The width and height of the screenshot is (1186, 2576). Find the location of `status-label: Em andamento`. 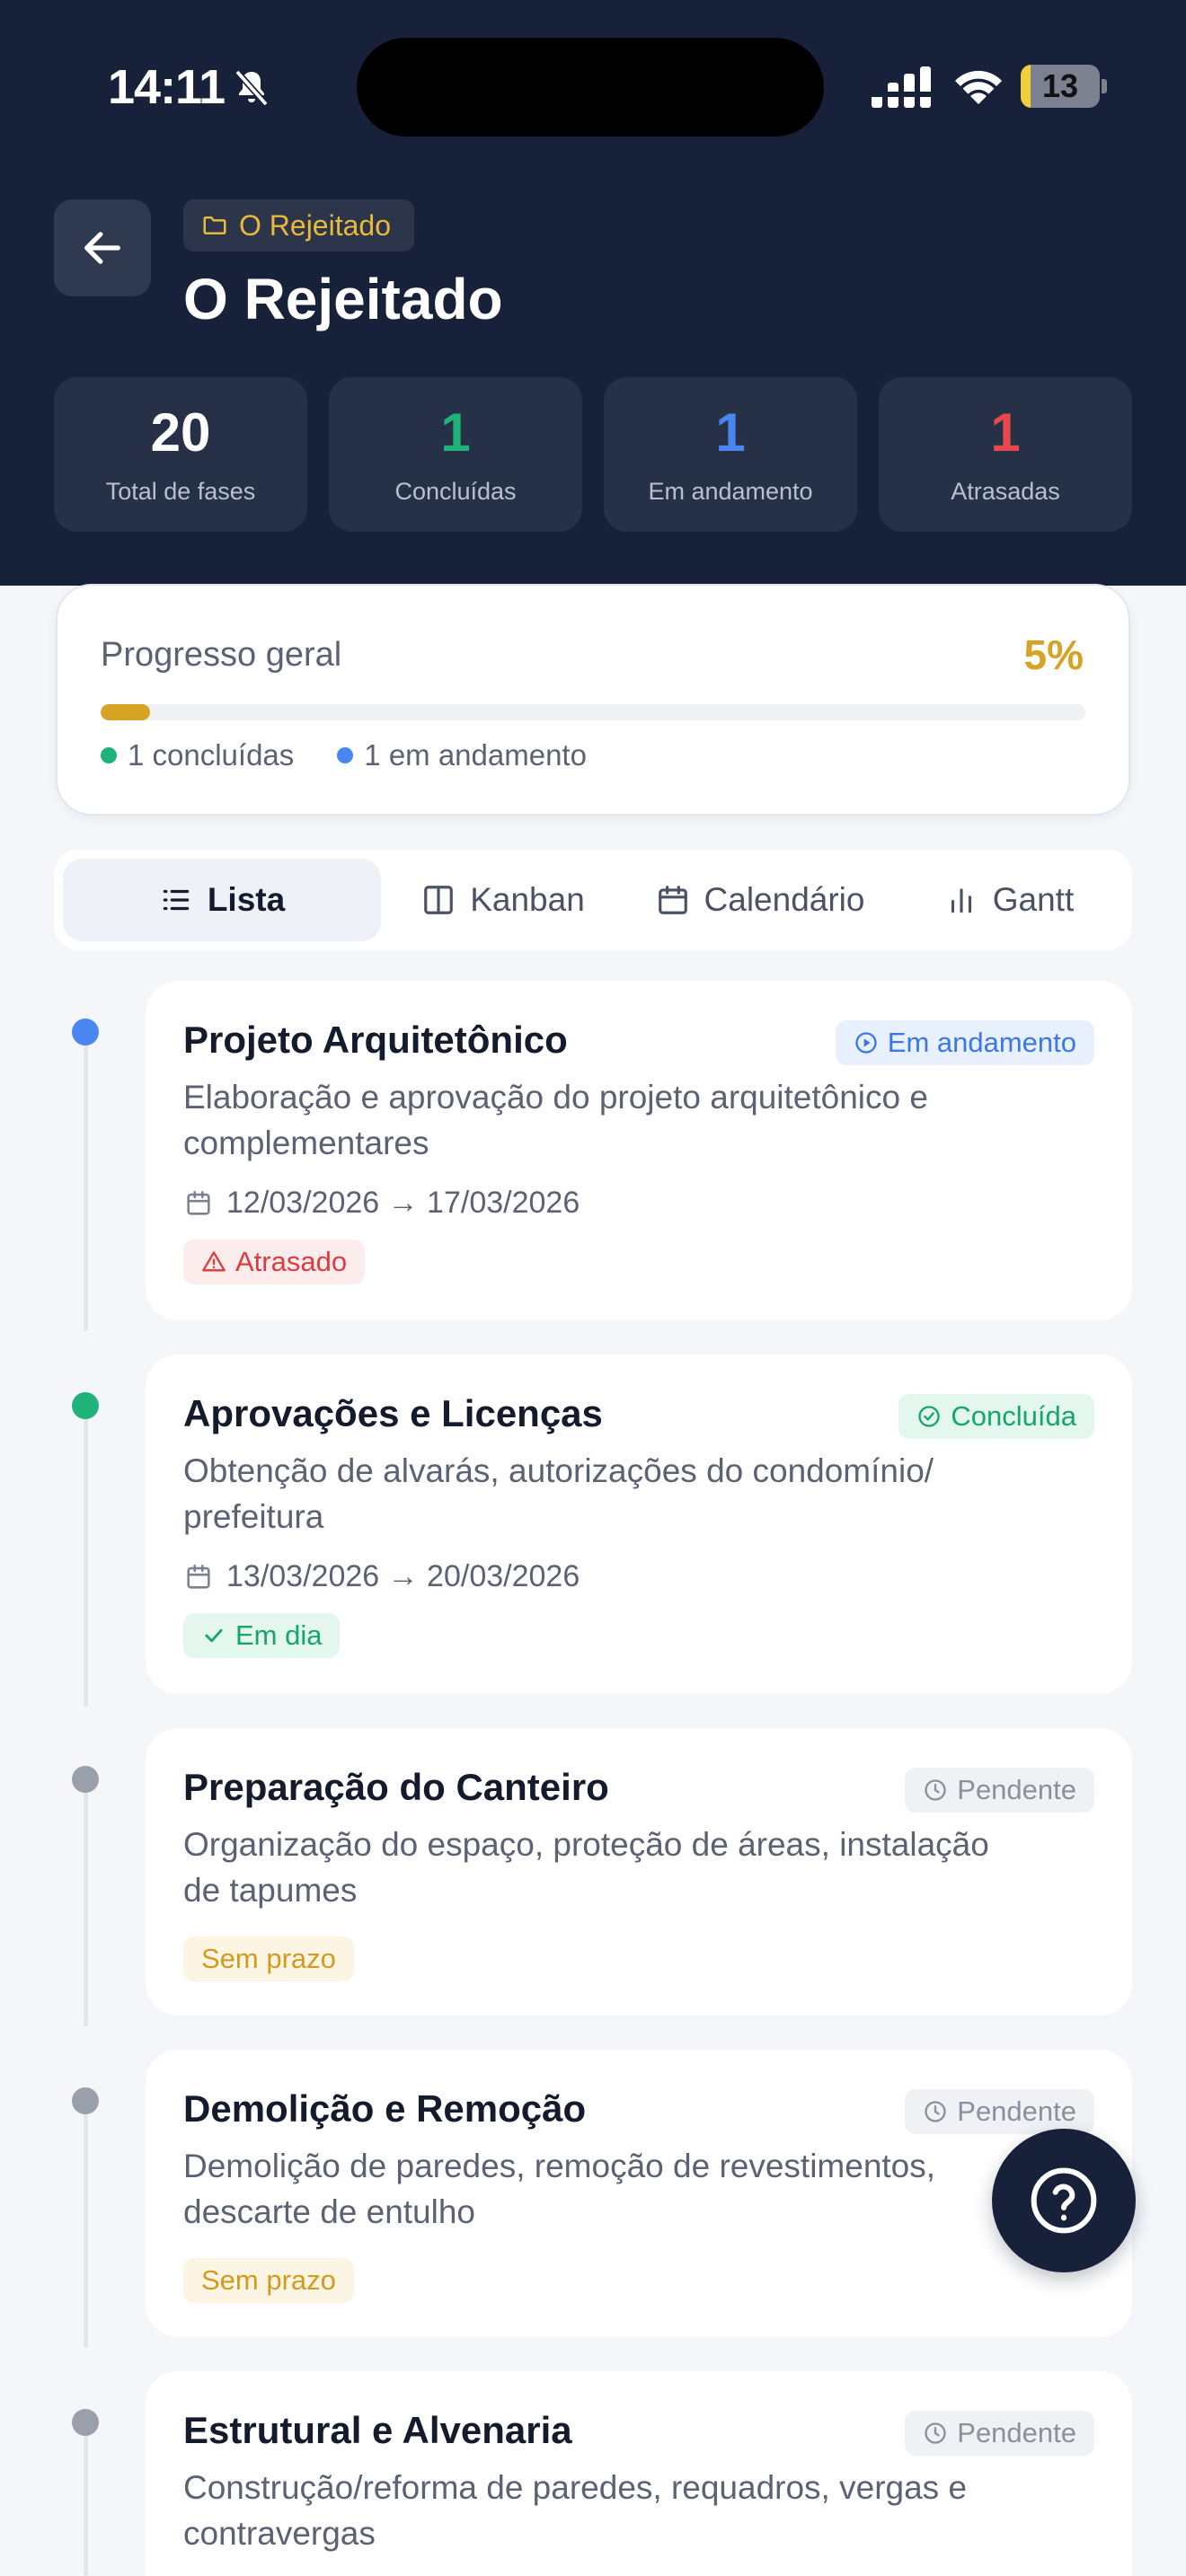

status-label: Em andamento is located at coordinates (981, 1042).